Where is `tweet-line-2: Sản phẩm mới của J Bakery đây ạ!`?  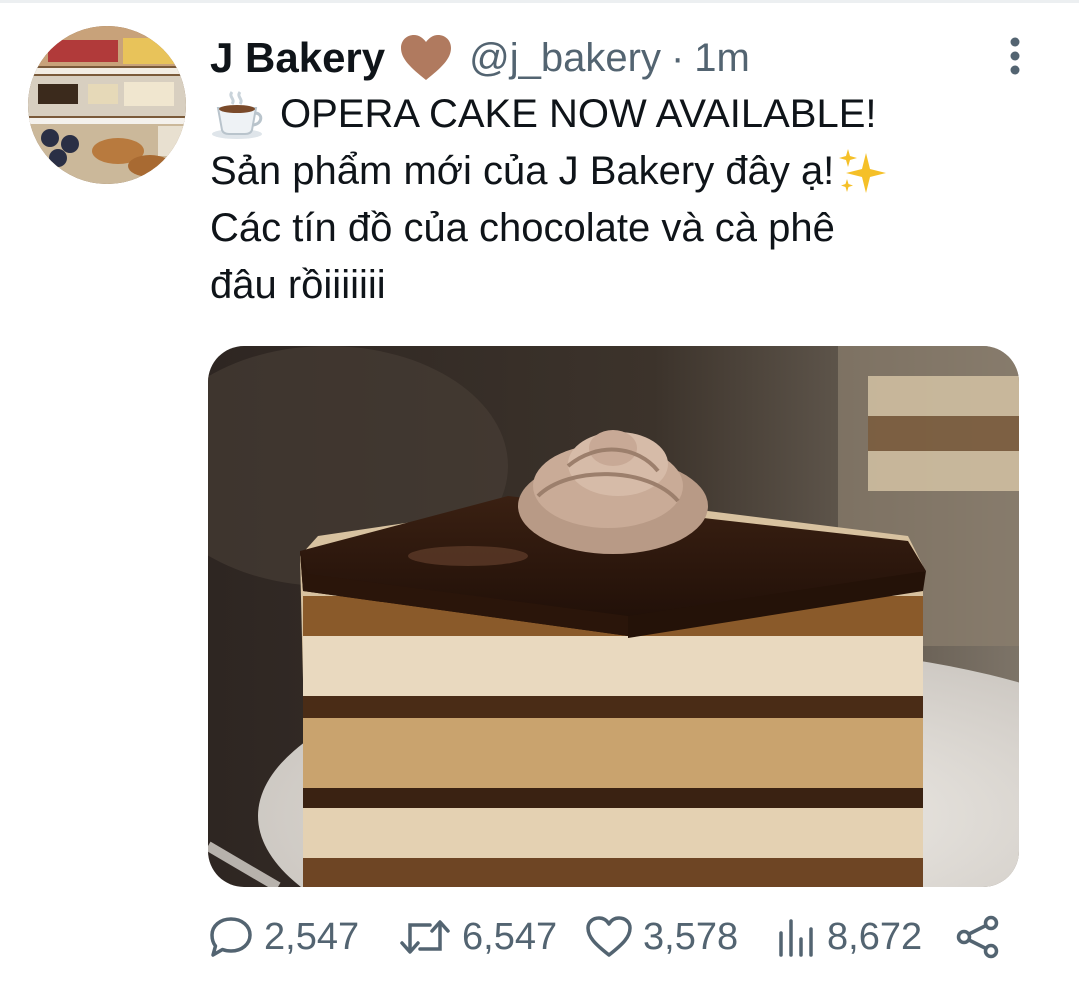 tweet-line-2: Sản phẩm mới của J Bakery đây ạ! is located at coordinates (620, 171).